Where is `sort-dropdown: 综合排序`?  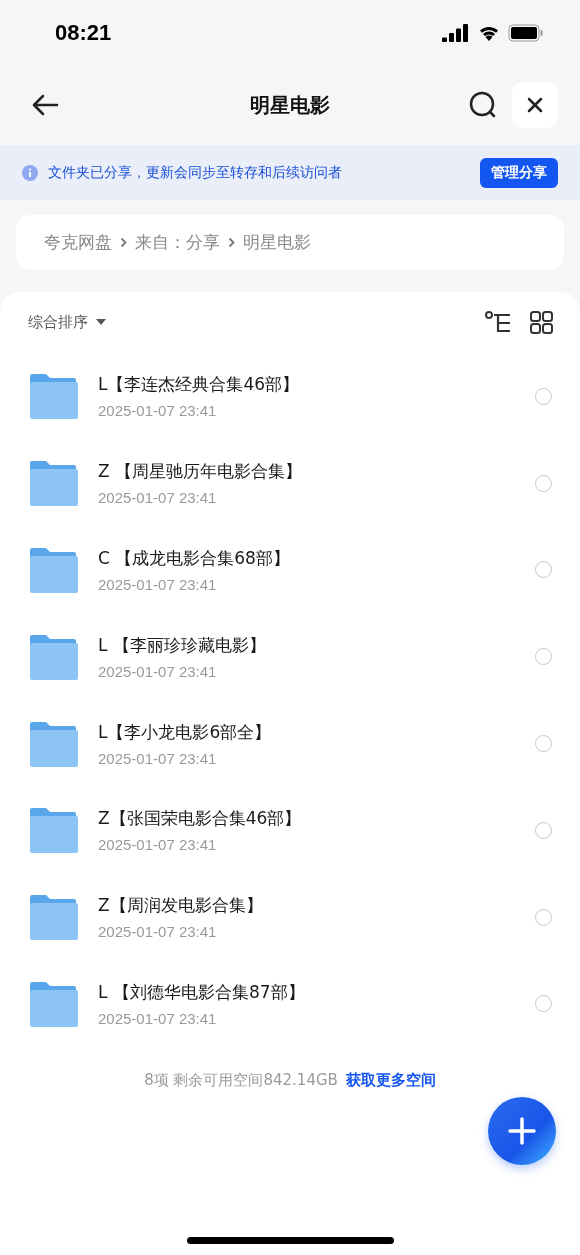
sort-dropdown: 综合排序 is located at coordinates (67, 322).